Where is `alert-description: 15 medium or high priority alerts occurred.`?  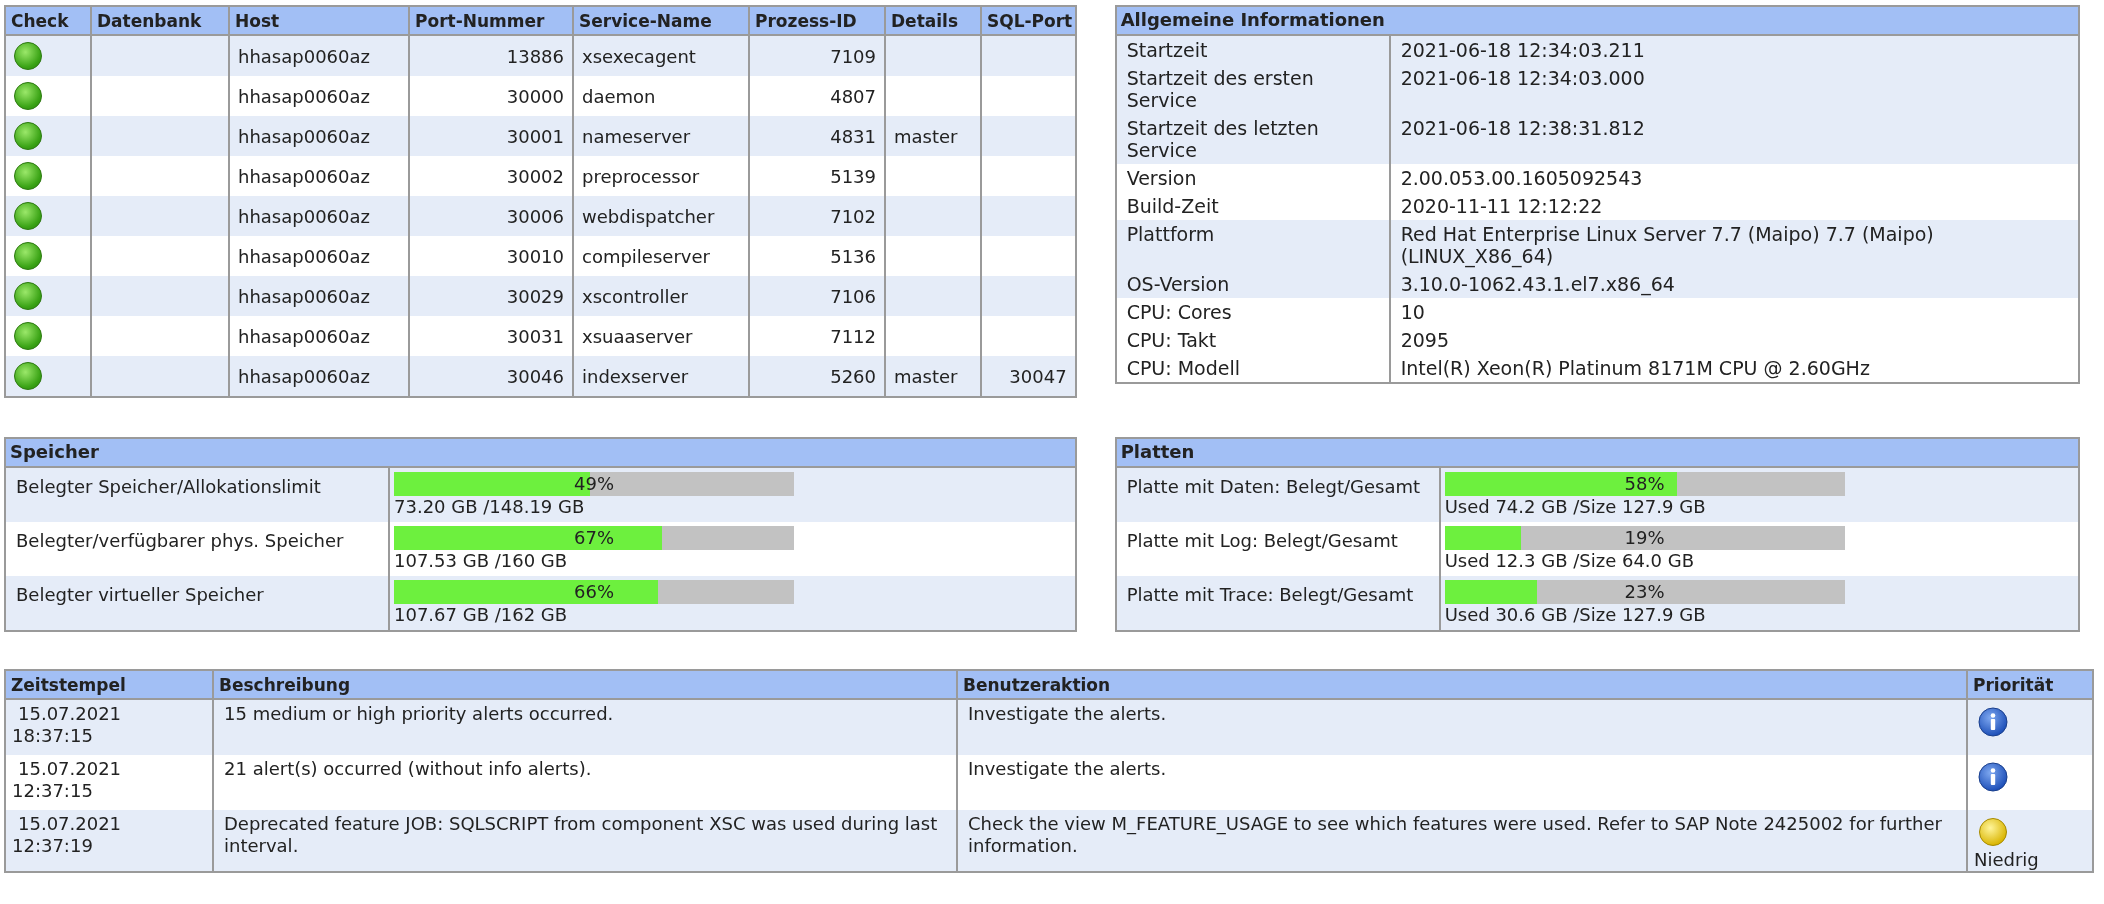 alert-description: 15 medium or high priority alerts occurred. is located at coordinates (419, 713).